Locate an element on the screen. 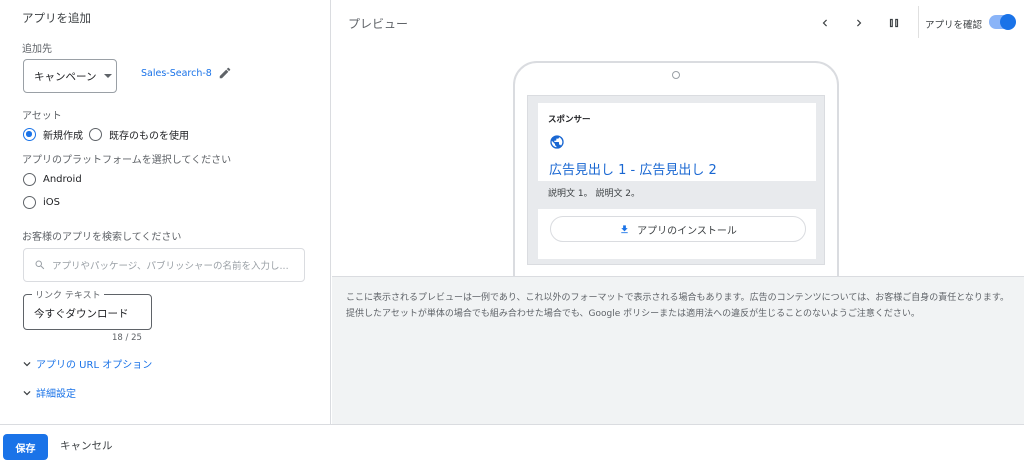 The height and width of the screenshot is (465, 1024). platform-label: アプリのプラットフォームを選択してください is located at coordinates (127, 160).